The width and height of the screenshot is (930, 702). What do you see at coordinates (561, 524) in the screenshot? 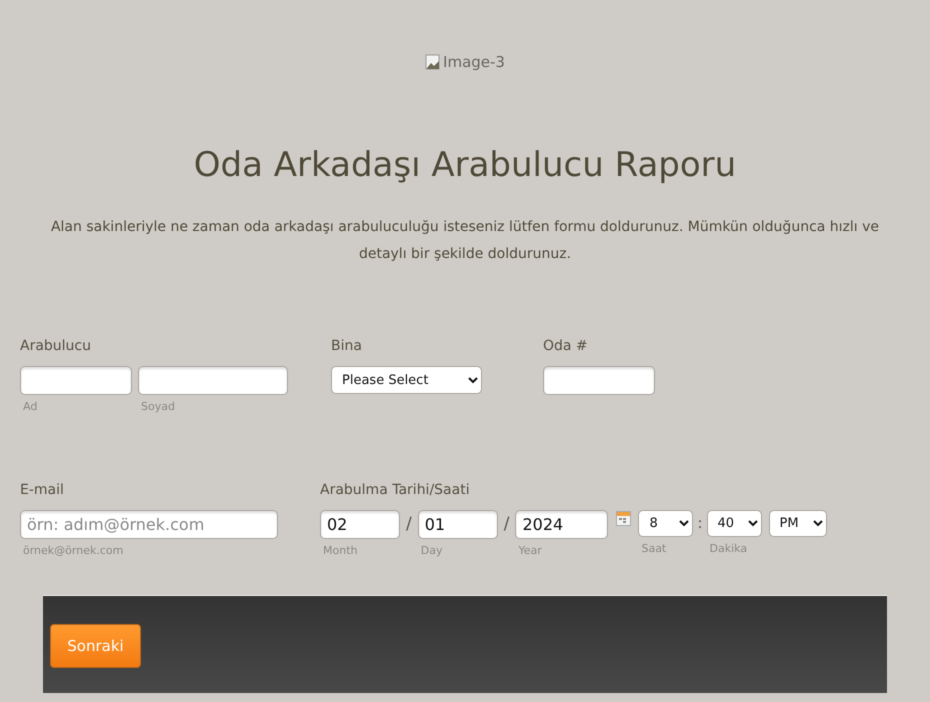
I see `year-field: 2024` at bounding box center [561, 524].